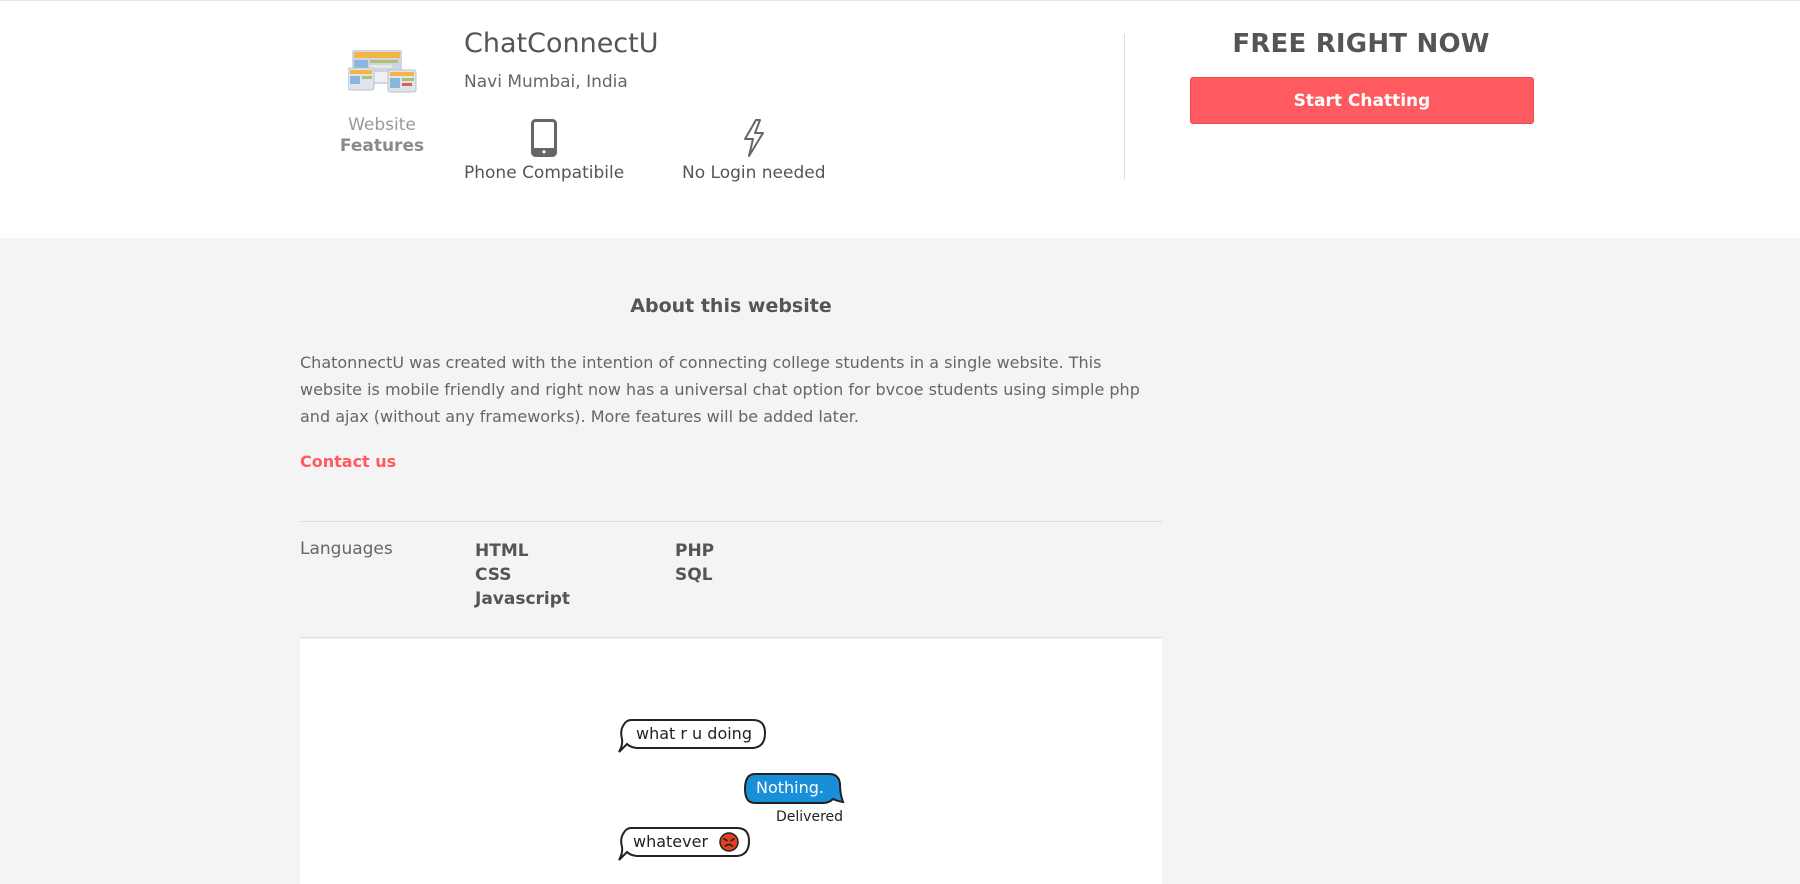 This screenshot has height=884, width=1800. I want to click on lightning-bolt-icon, so click(753, 138).